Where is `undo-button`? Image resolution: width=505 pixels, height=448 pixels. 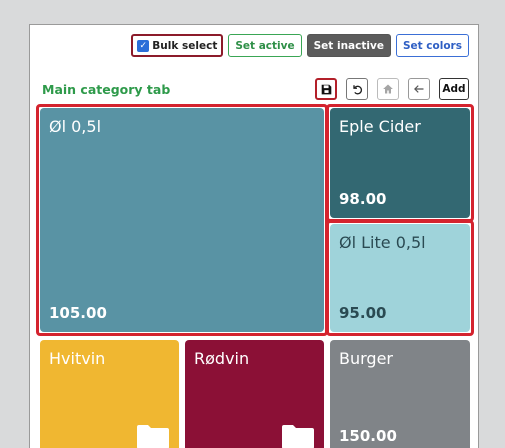 undo-button is located at coordinates (357, 89).